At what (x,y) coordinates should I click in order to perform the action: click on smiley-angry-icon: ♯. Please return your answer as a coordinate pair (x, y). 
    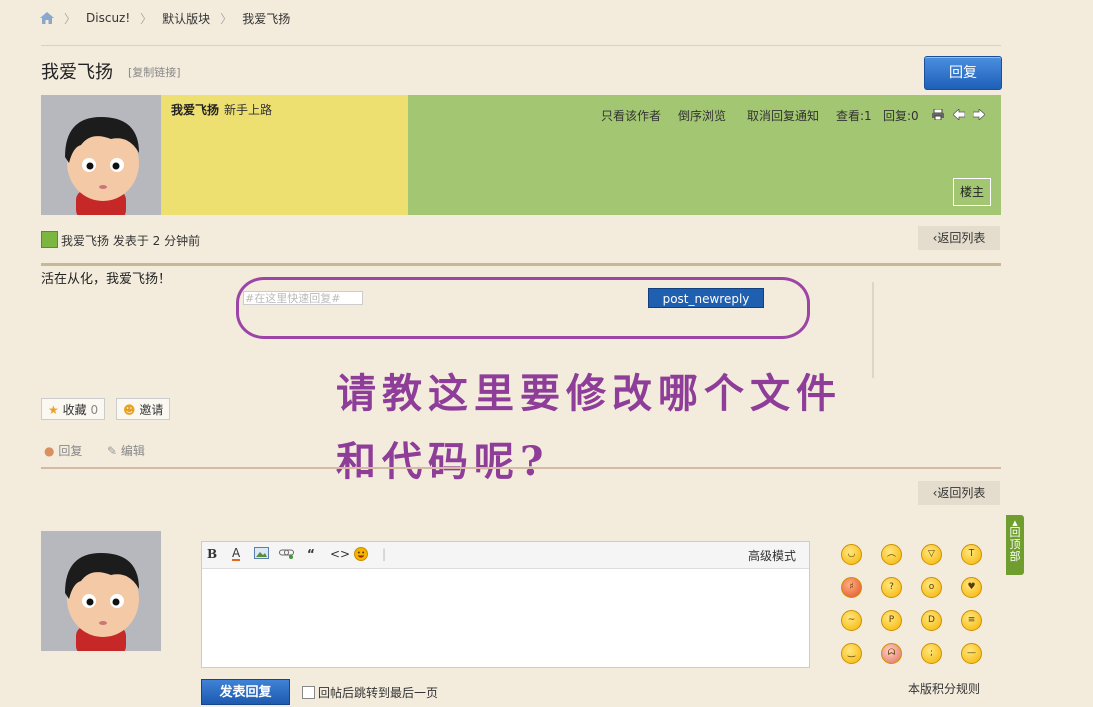
    Looking at the image, I should click on (851, 587).